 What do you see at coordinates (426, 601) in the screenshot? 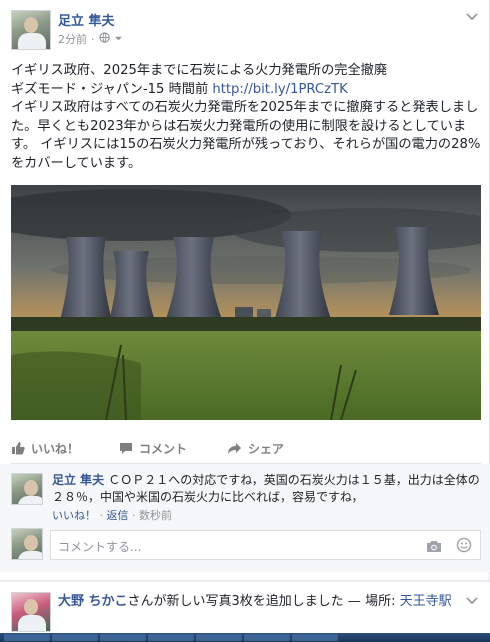
I see `next-post-place: 天王寺駅` at bounding box center [426, 601].